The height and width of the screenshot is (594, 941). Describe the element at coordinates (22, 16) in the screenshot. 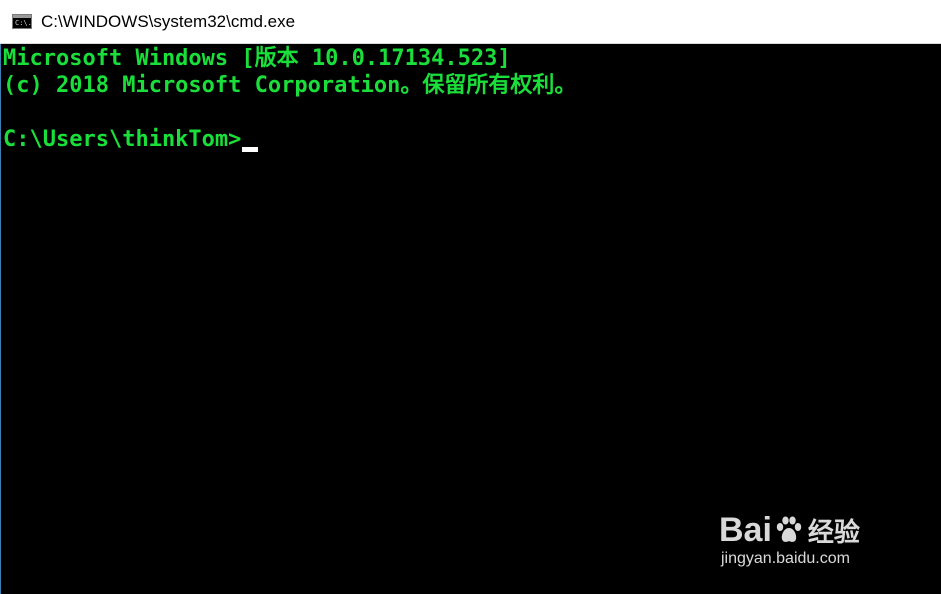

I see `icon-title-strip` at that location.